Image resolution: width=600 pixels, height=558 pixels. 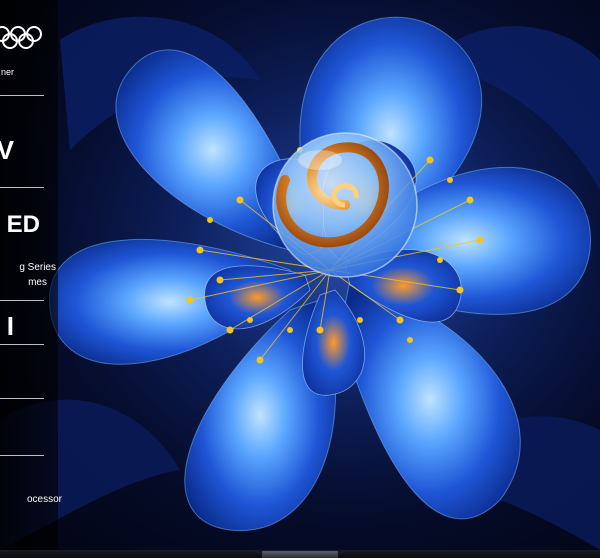 I want to click on spec-series-line-2: mes, so click(x=37, y=282).